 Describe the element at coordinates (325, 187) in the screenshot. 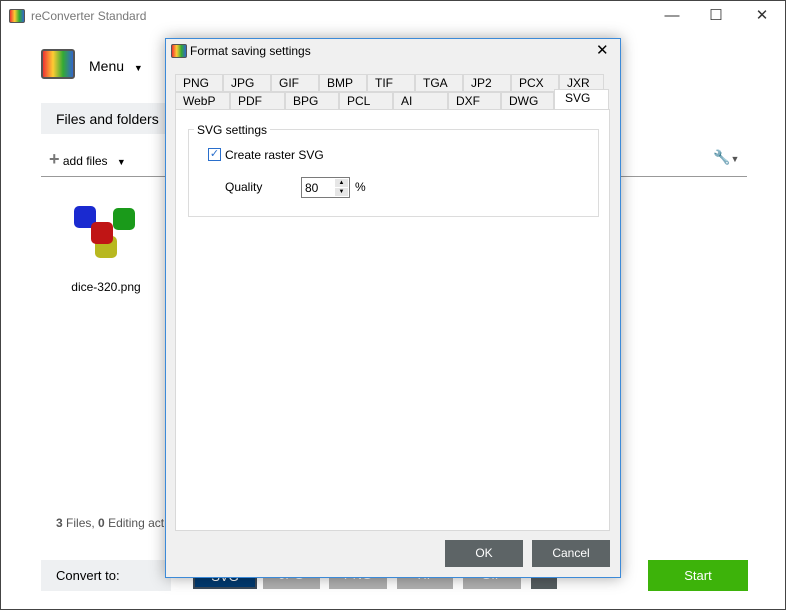

I see `quality-stepper: 80 ▲ ▼` at that location.